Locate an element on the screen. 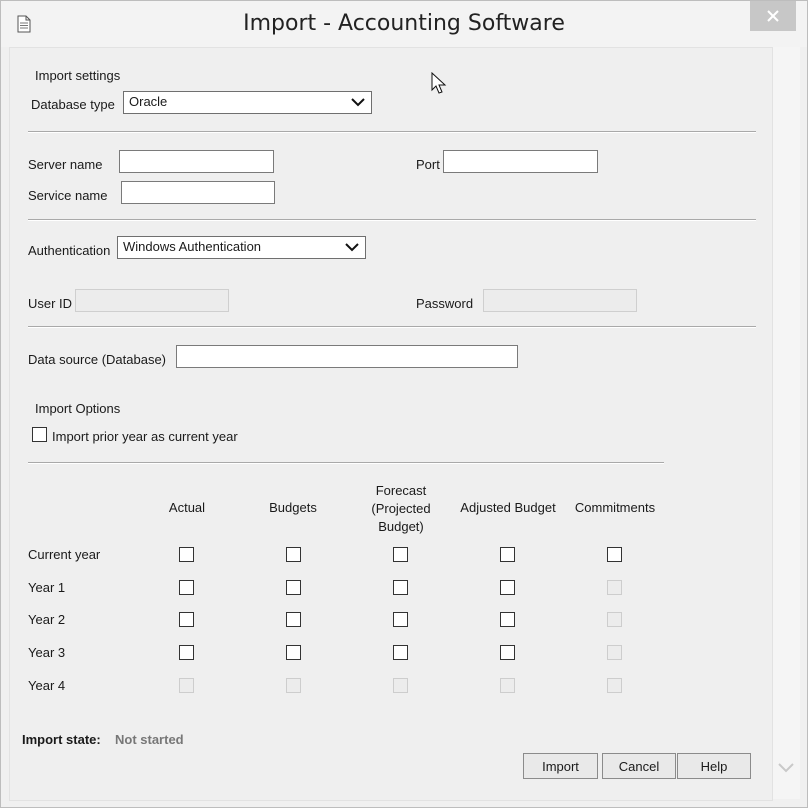 This screenshot has height=808, width=808. import-button: Import is located at coordinates (560, 766).